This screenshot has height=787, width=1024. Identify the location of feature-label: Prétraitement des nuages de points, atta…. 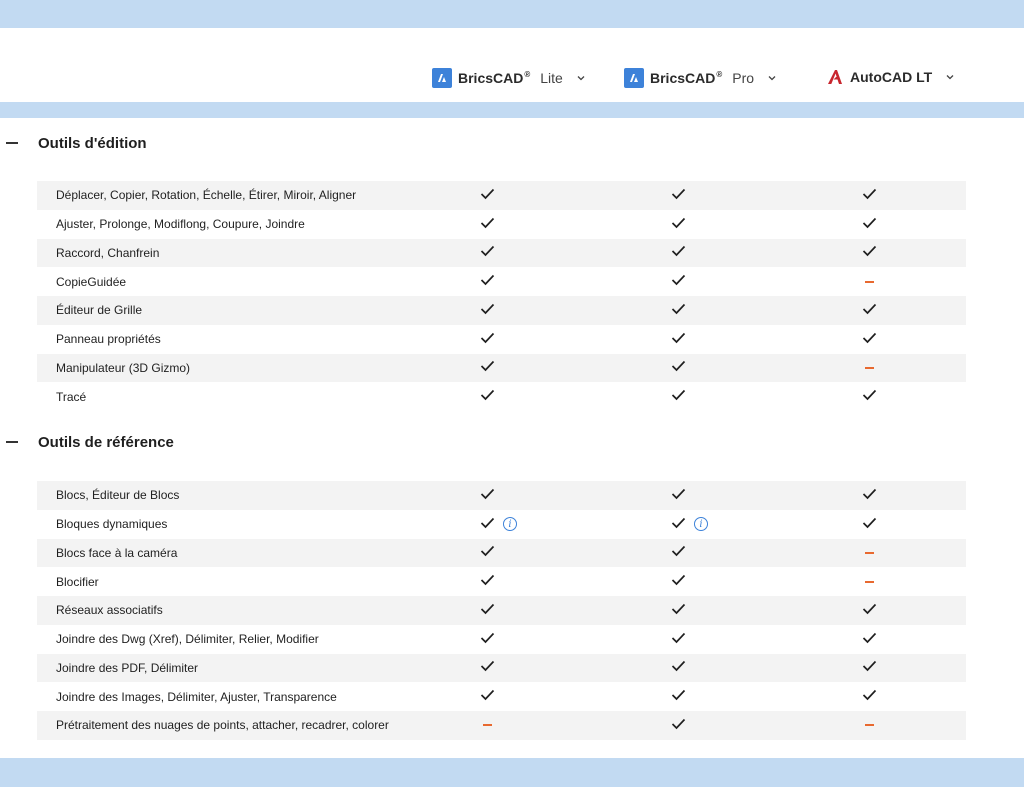
(222, 725).